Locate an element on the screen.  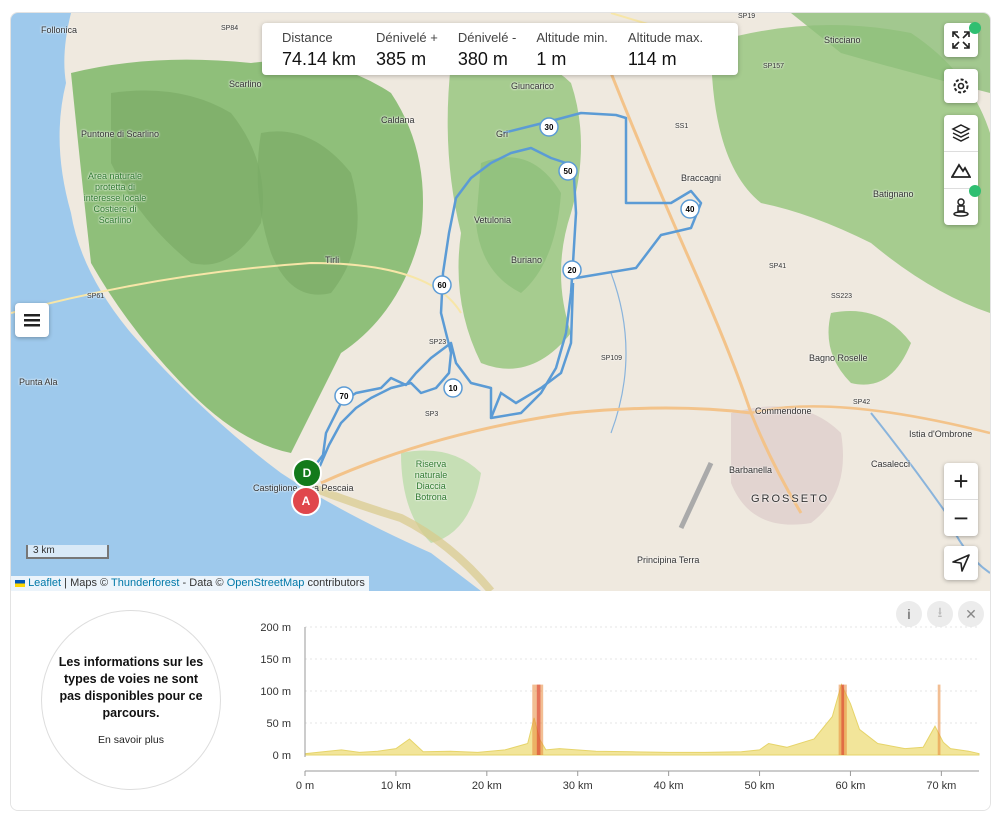
x-tick-label: 60 km is located at coordinates (850, 786).